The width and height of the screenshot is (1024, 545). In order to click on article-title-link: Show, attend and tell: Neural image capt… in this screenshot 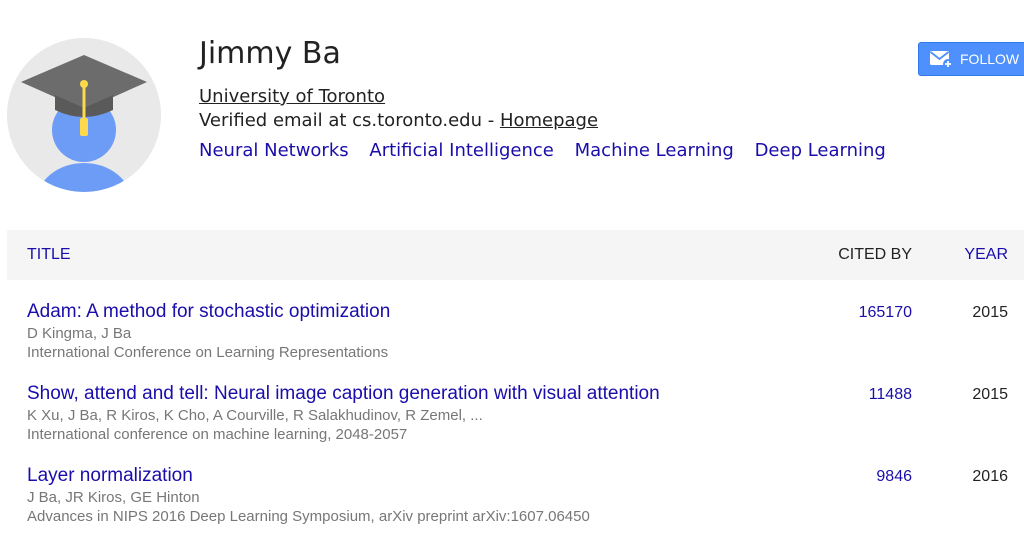, I will do `click(343, 394)`.